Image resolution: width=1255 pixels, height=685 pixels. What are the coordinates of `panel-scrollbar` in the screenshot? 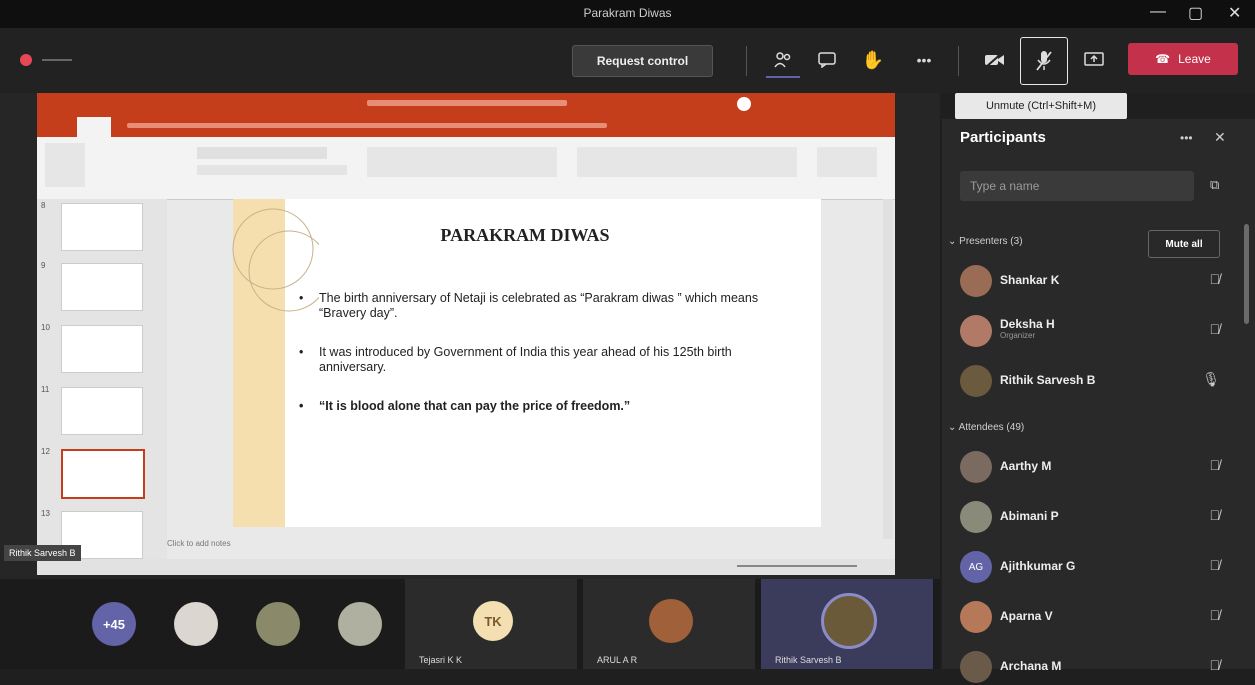 It's located at (1246, 274).